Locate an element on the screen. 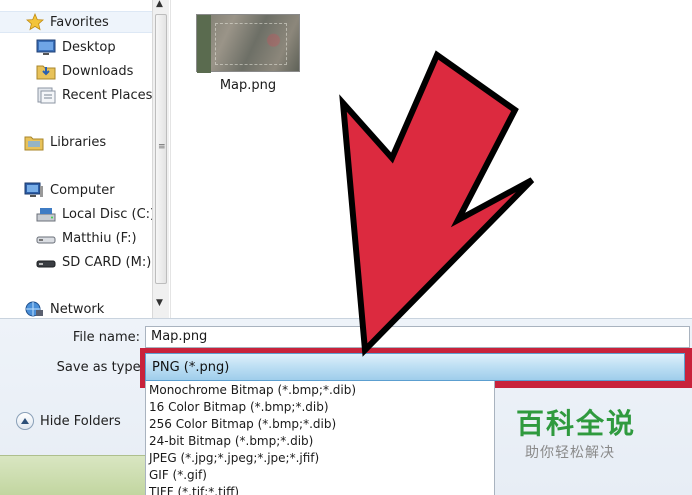 The image size is (692, 495). star-icon is located at coordinates (36, 21).